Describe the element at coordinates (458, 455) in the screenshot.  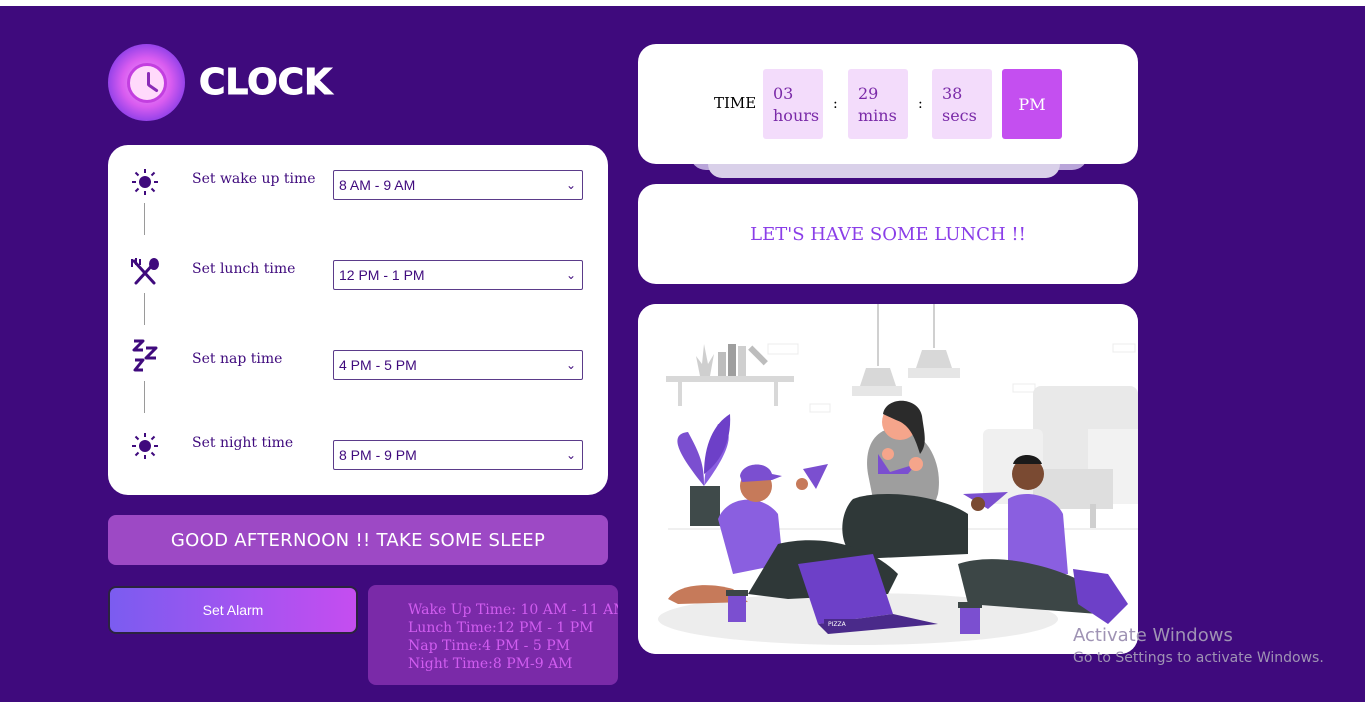
I see `night-time-select: 8 PM - 9 PM ⌄` at that location.